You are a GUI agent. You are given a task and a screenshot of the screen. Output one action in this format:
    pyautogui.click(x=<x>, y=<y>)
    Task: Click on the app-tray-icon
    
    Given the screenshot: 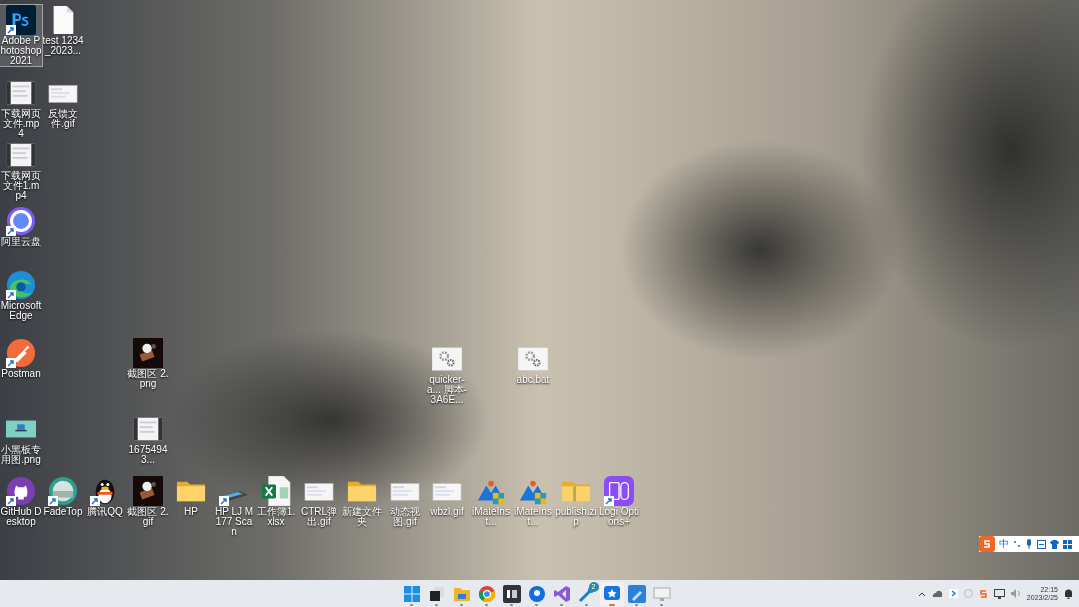 What is the action you would take?
    pyautogui.click(x=953, y=593)
    